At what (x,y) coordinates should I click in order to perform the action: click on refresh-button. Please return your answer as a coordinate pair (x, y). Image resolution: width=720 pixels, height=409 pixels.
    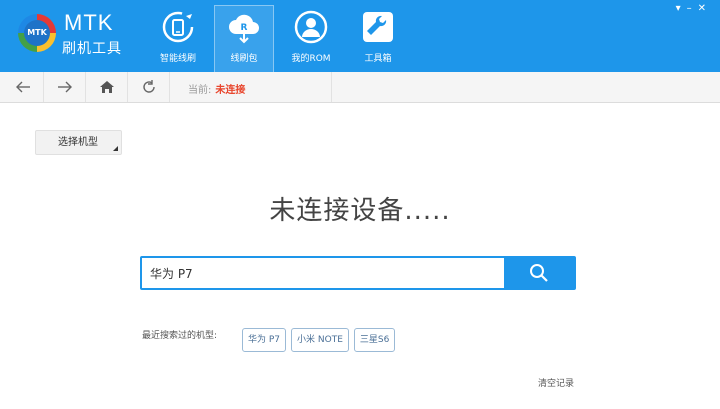
    Looking at the image, I should click on (149, 87).